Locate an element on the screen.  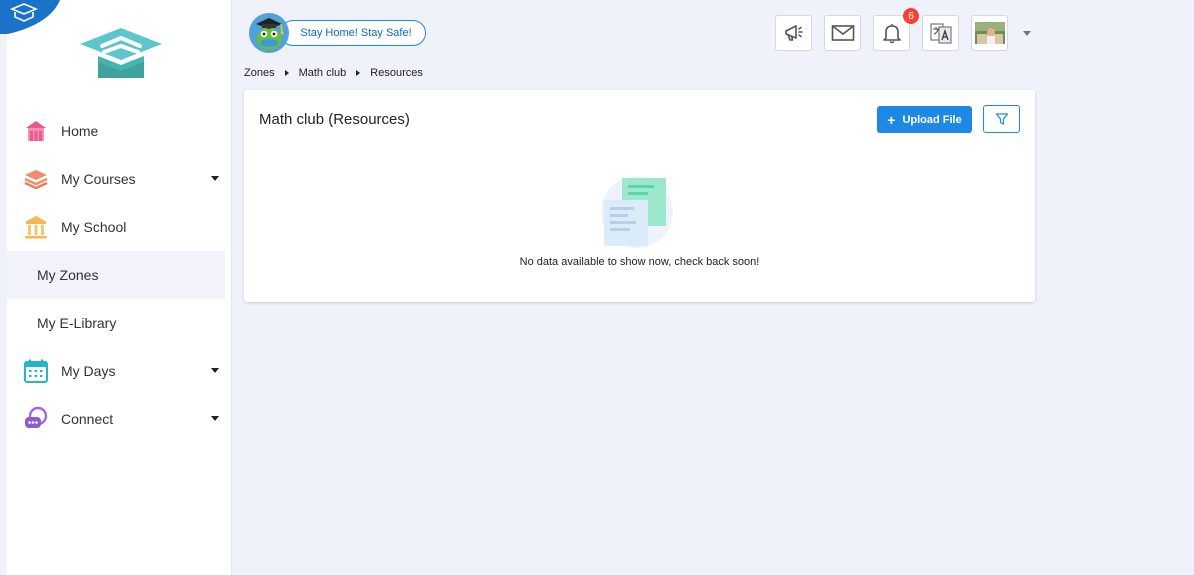
notification-count-badge: 6 is located at coordinates (911, 16).